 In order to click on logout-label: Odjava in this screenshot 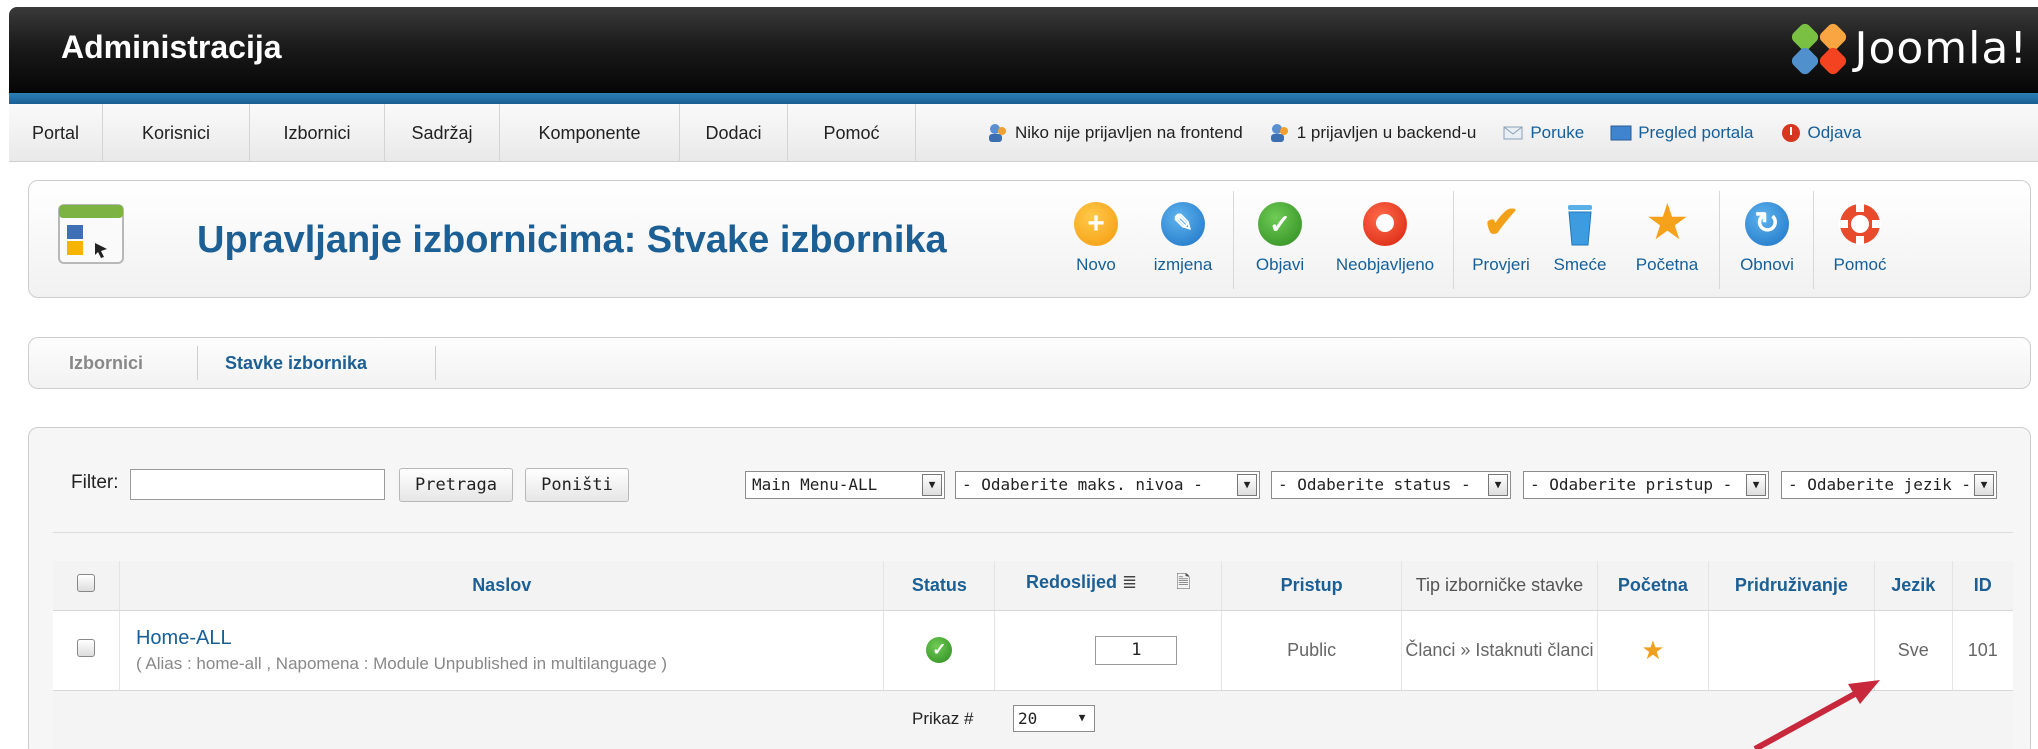, I will do `click(1834, 132)`.